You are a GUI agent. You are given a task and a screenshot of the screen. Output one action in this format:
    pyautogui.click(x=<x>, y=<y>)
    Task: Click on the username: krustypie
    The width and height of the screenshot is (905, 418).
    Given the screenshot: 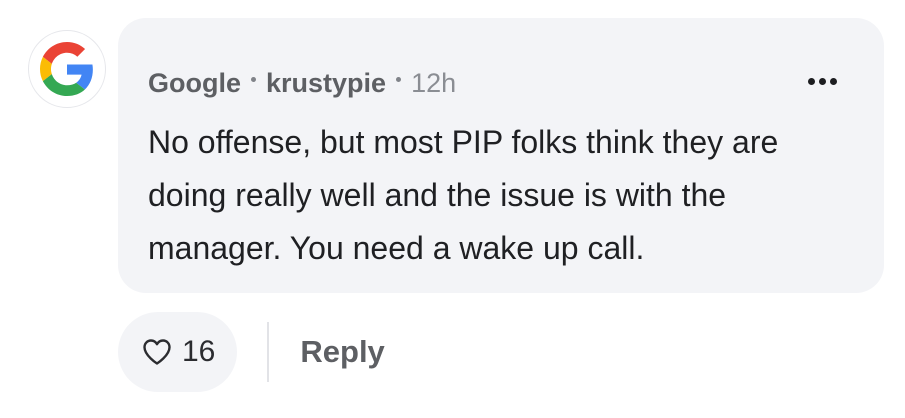 What is the action you would take?
    pyautogui.click(x=326, y=83)
    